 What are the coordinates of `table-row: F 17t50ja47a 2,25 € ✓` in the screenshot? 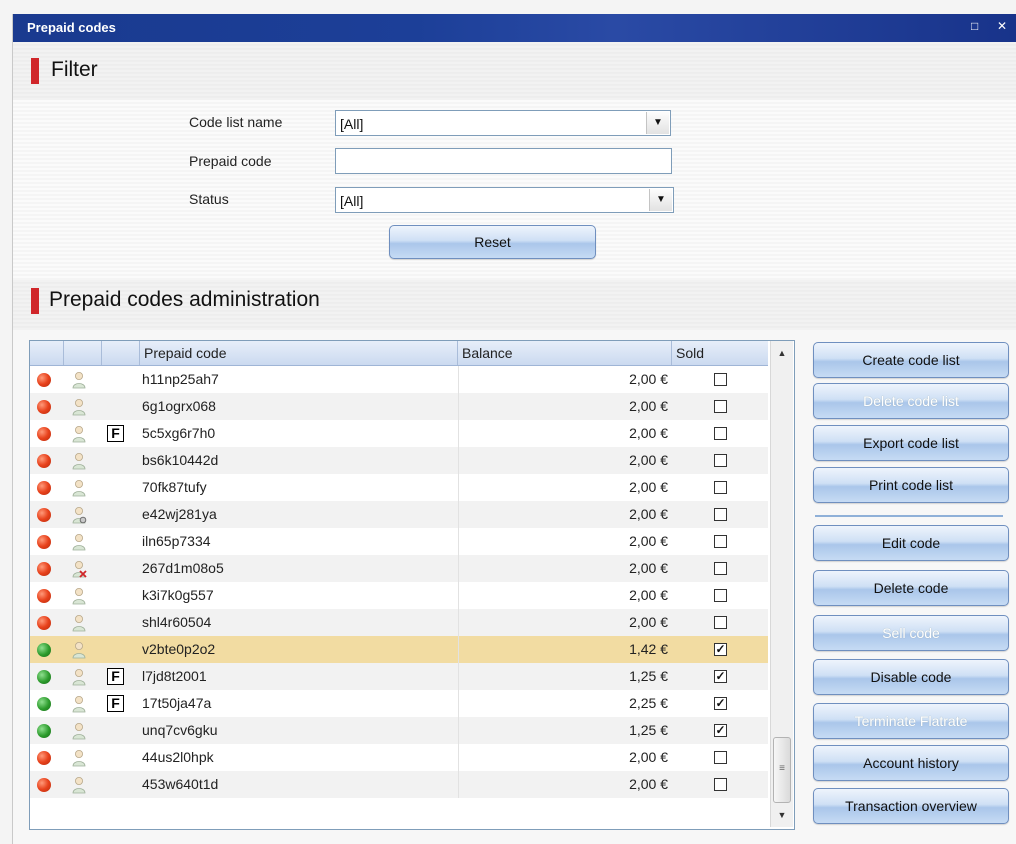 It's located at (399, 703).